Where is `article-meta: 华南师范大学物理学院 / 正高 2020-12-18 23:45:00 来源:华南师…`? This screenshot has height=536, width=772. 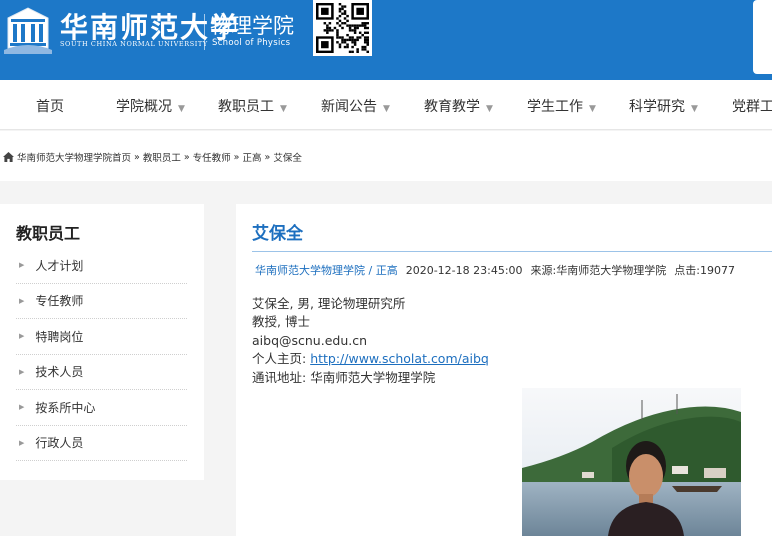 article-meta: 华南师范大学物理学院 / 正高 2020-12-18 23:45:00 来源:华南师… is located at coordinates (495, 270).